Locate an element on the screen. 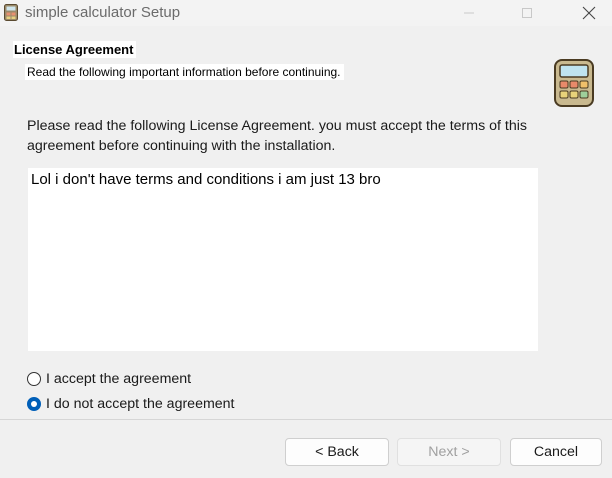  close-button is located at coordinates (589, 13).